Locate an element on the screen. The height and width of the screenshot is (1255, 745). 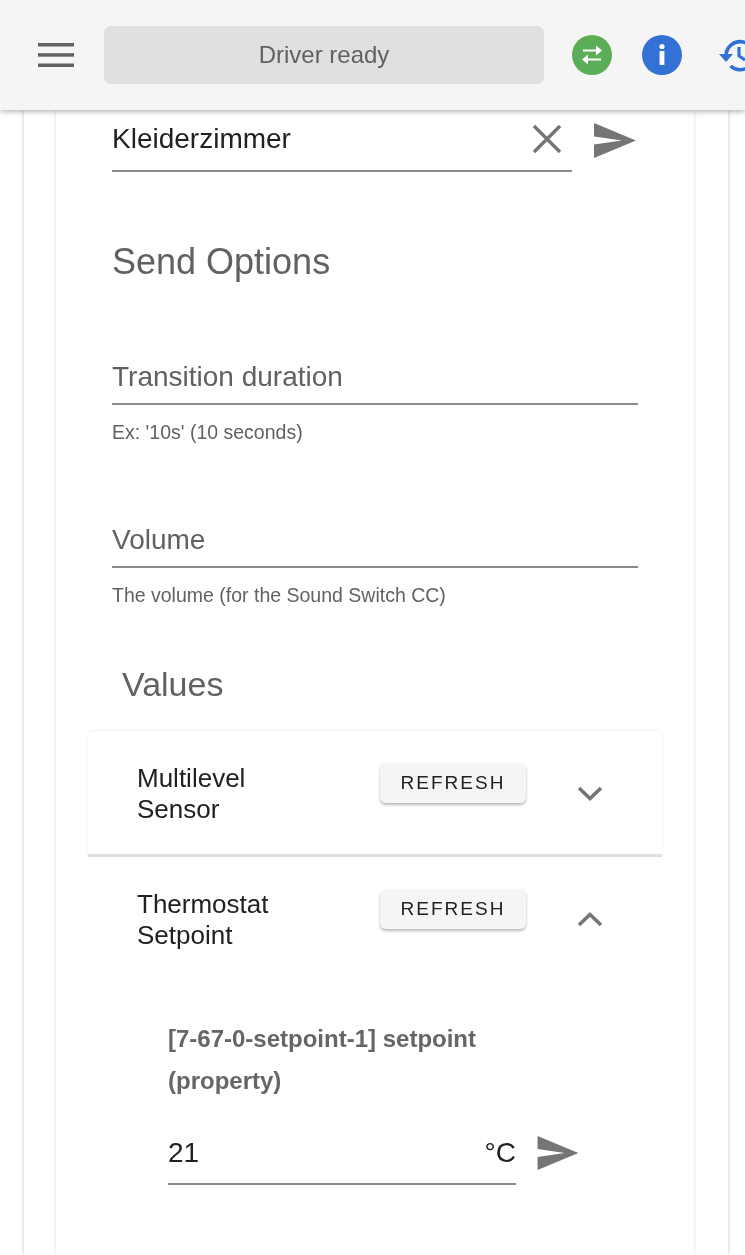
chevron-up-icon is located at coordinates (590, 919).